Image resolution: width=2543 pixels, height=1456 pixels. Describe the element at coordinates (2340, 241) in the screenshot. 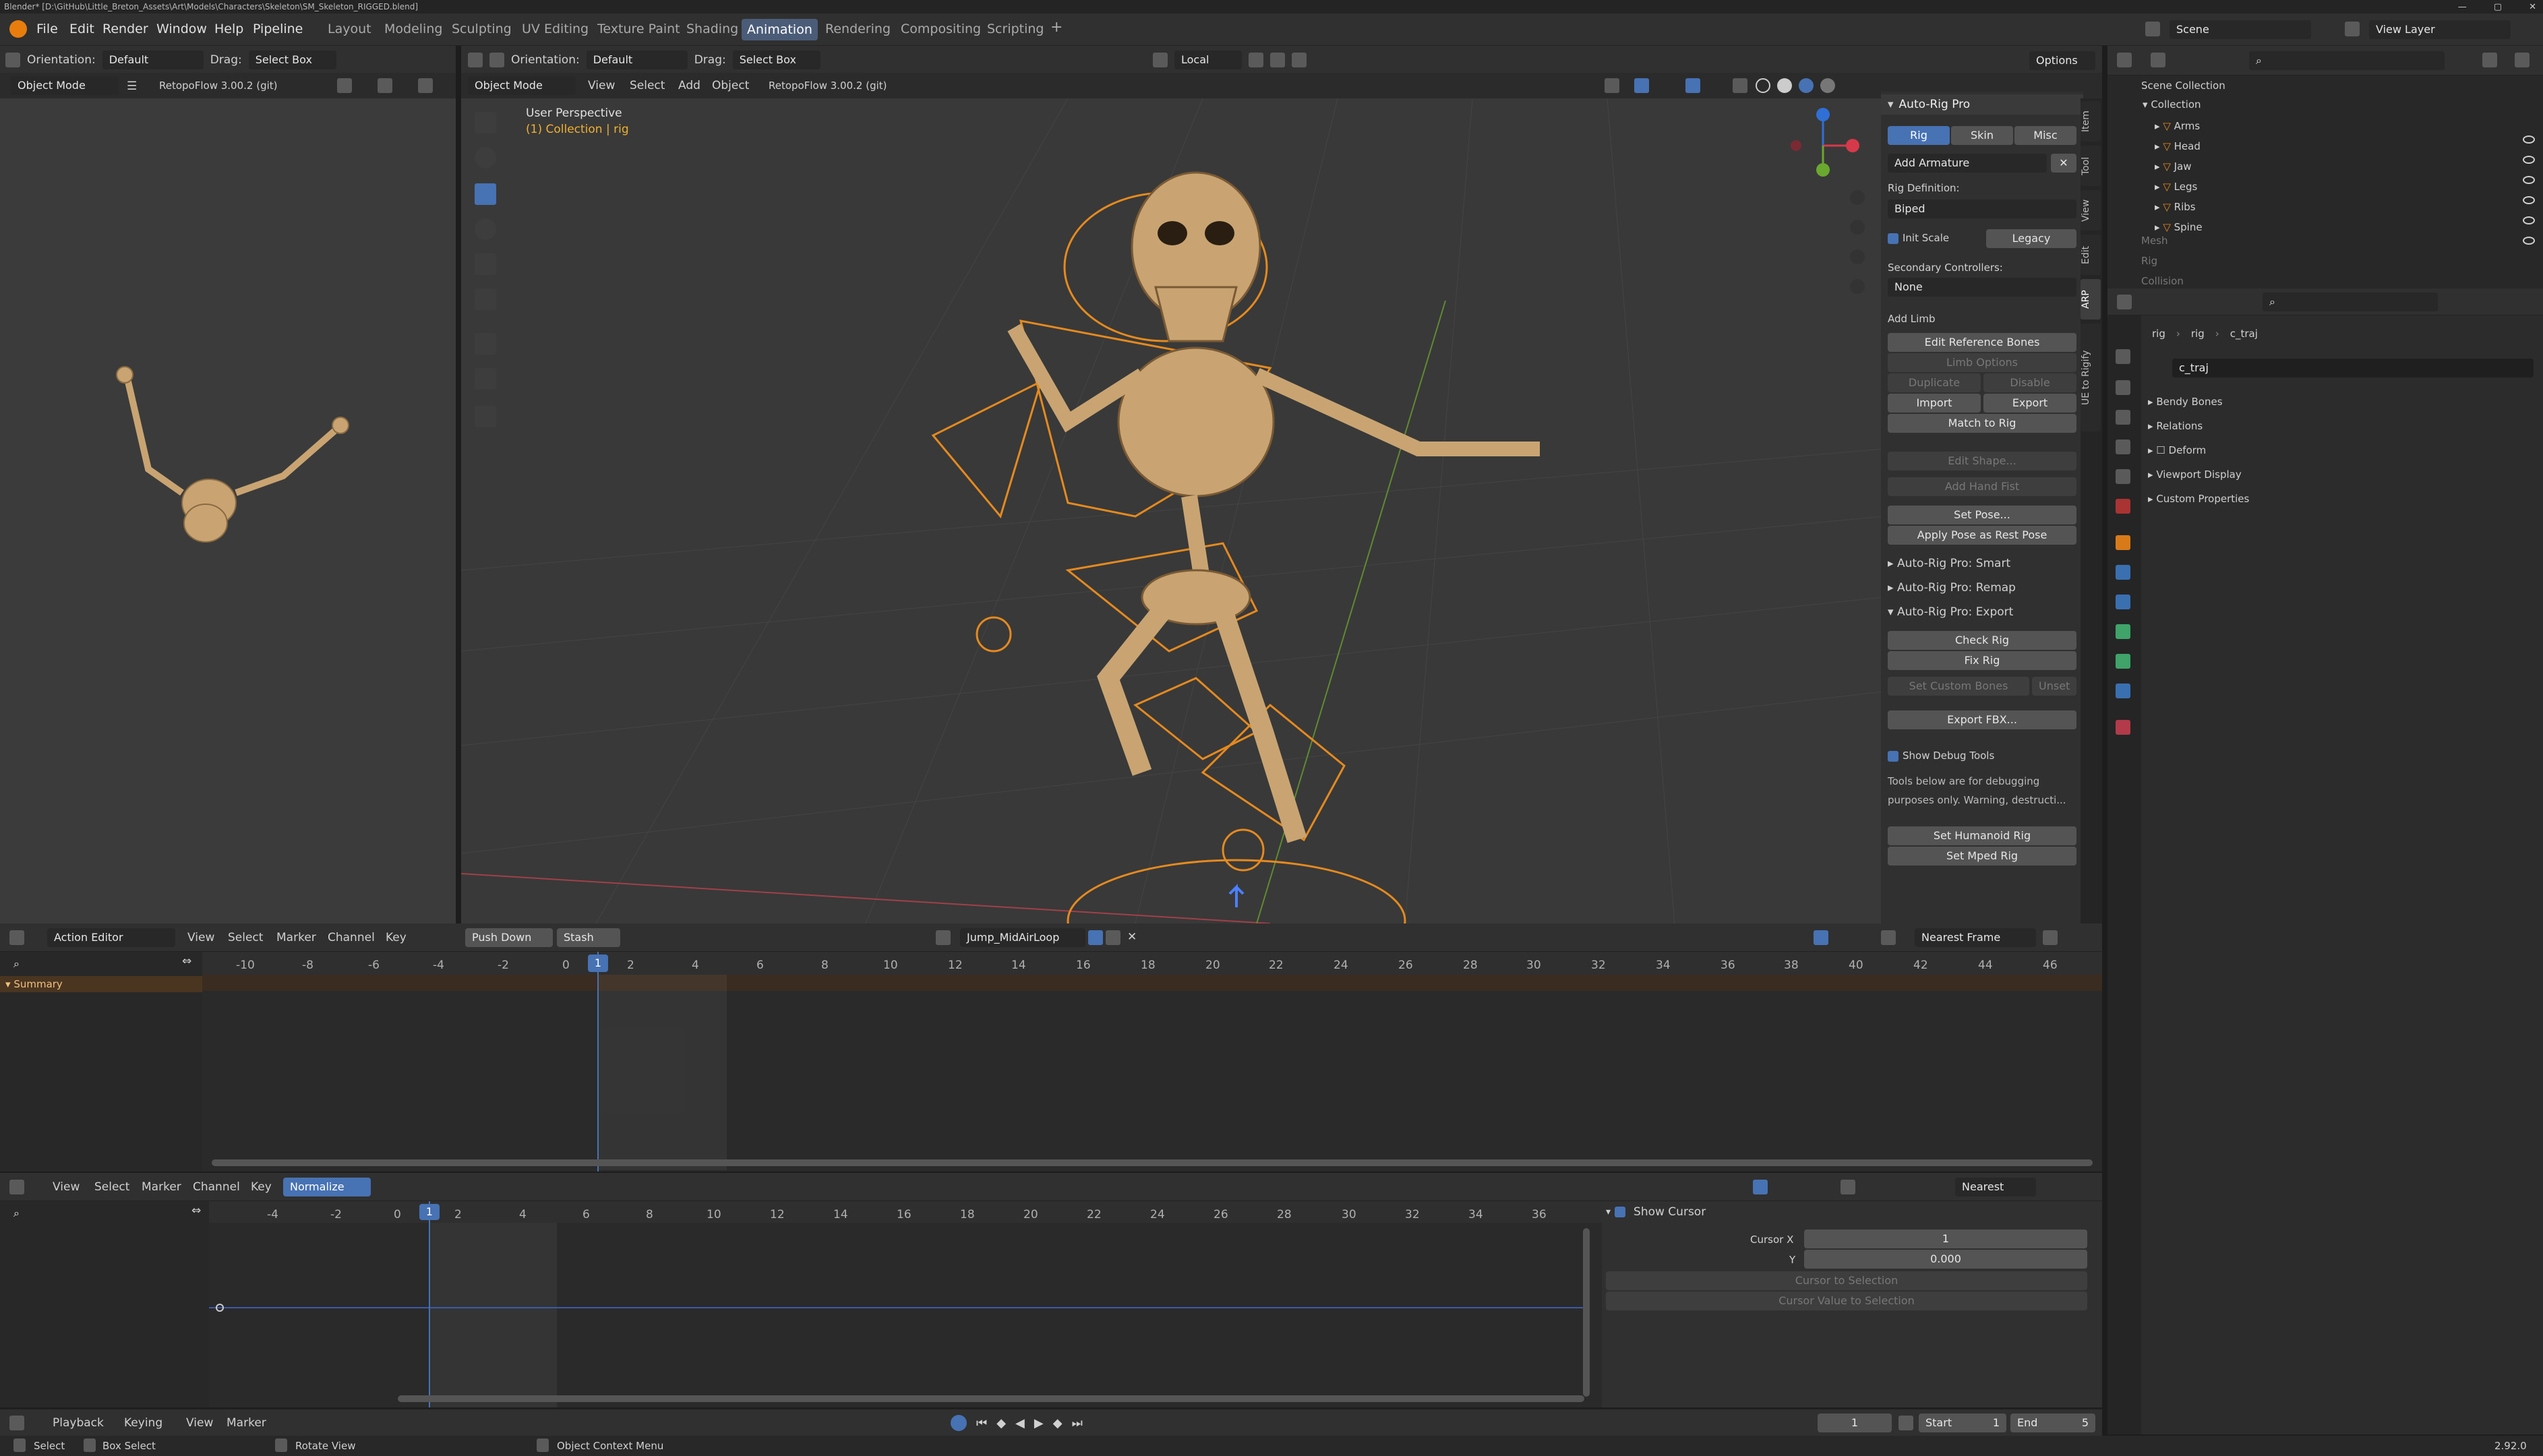

I see `outliner-item-mesh: Mesh` at that location.